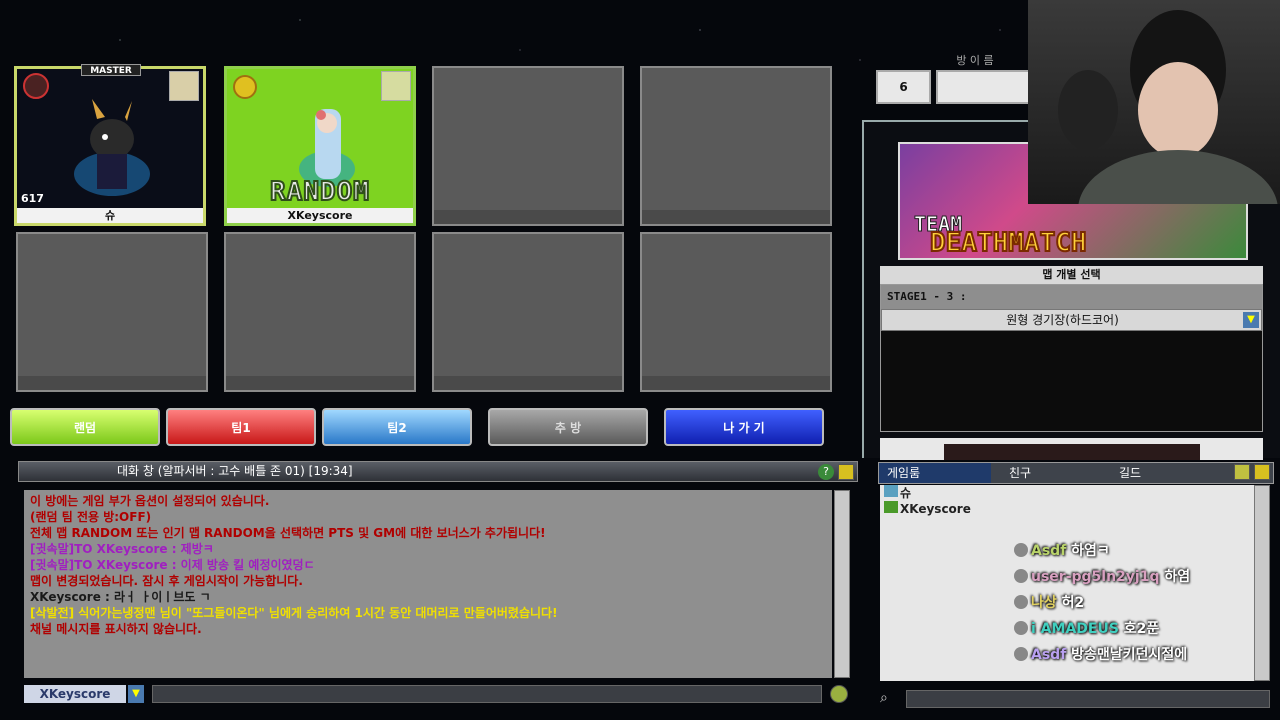 The height and width of the screenshot is (720, 1280). Describe the element at coordinates (1071, 297) in the screenshot. I see `stage-label: STAGE1 - 3 :` at that location.